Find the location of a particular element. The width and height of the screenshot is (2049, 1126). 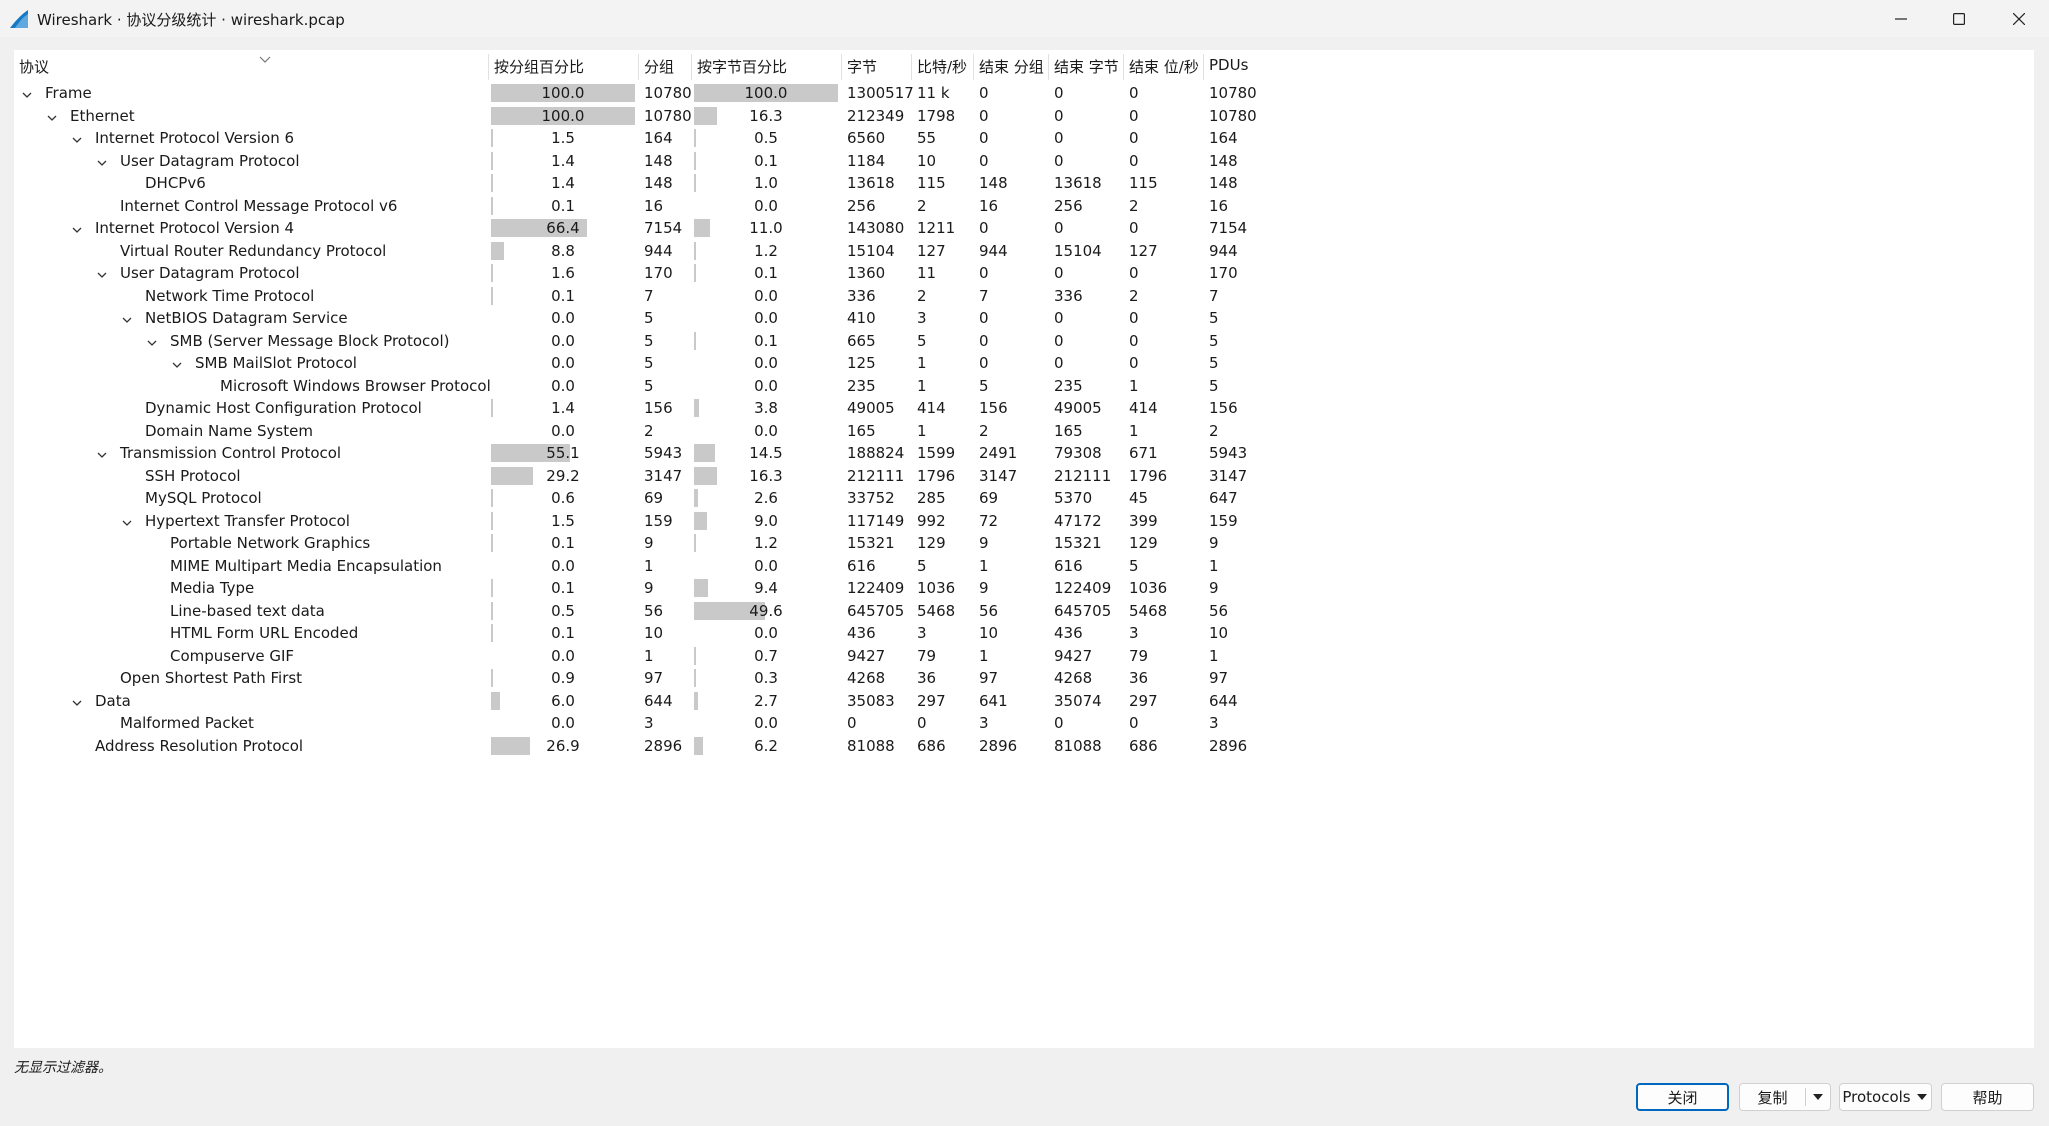

end-bytes-cell: 0 is located at coordinates (1059, 138).